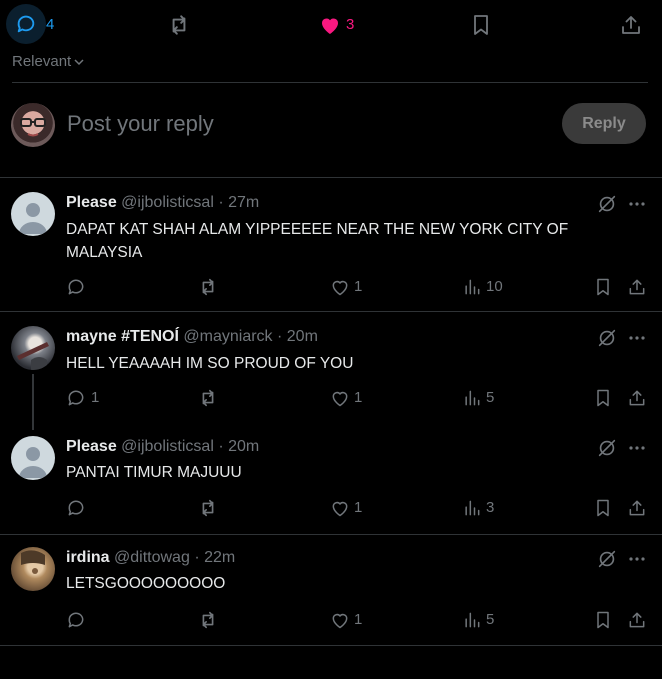 Image resolution: width=662 pixels, height=679 pixels. I want to click on like-count: 3, so click(350, 24).